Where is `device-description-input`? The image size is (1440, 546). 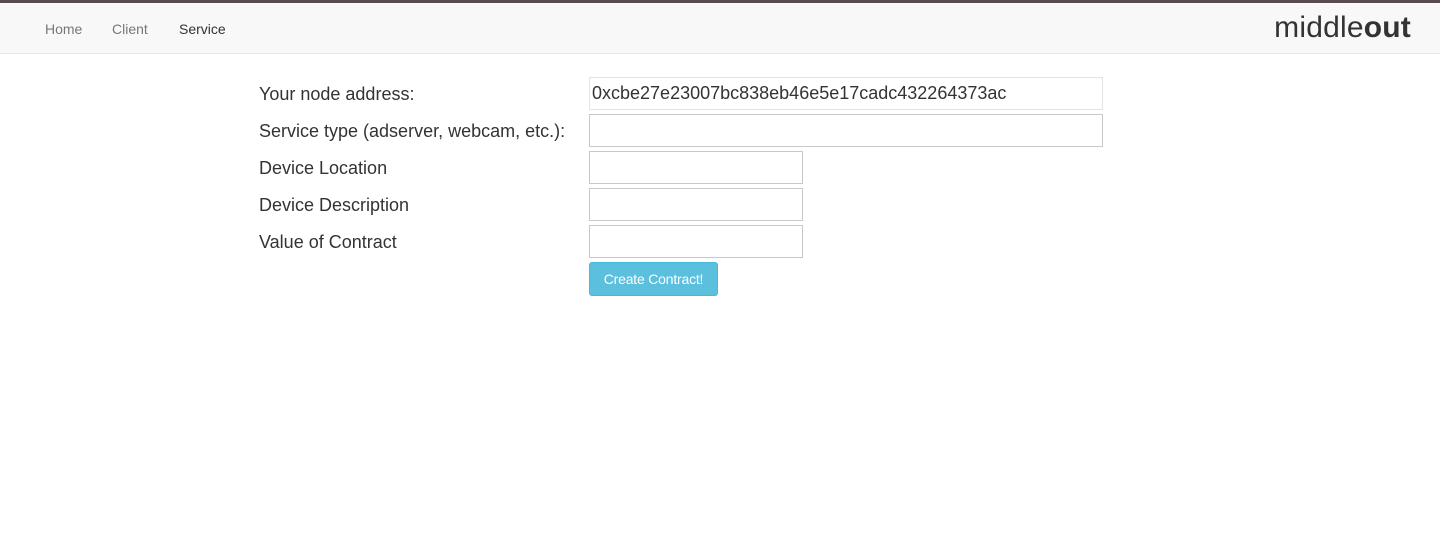 device-description-input is located at coordinates (696, 204).